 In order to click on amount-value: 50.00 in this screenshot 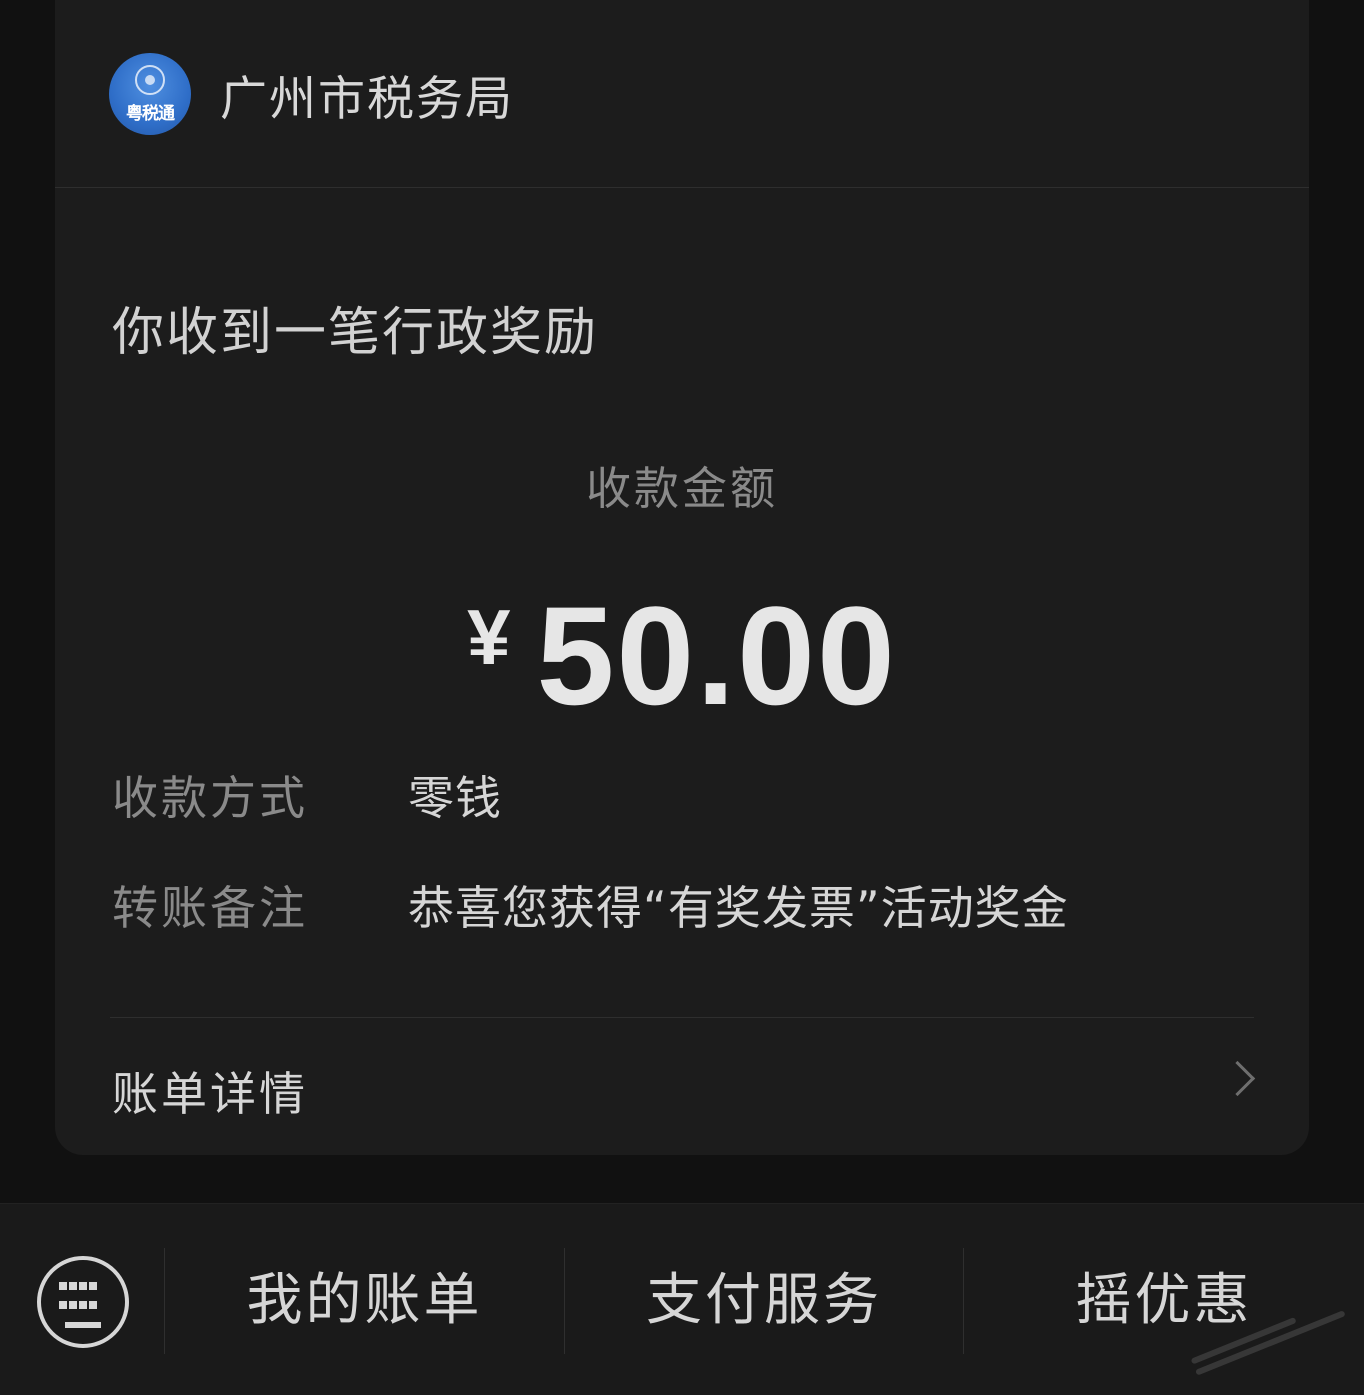, I will do `click(716, 655)`.